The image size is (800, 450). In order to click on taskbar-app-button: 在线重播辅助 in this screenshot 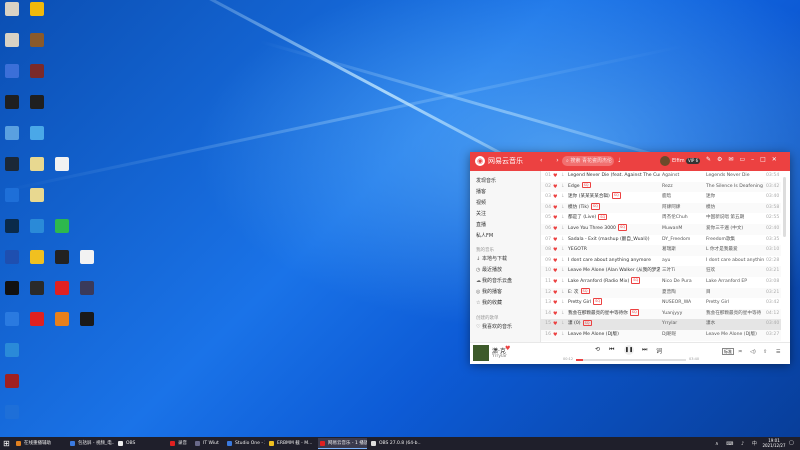, I will do `click(40, 443)`.